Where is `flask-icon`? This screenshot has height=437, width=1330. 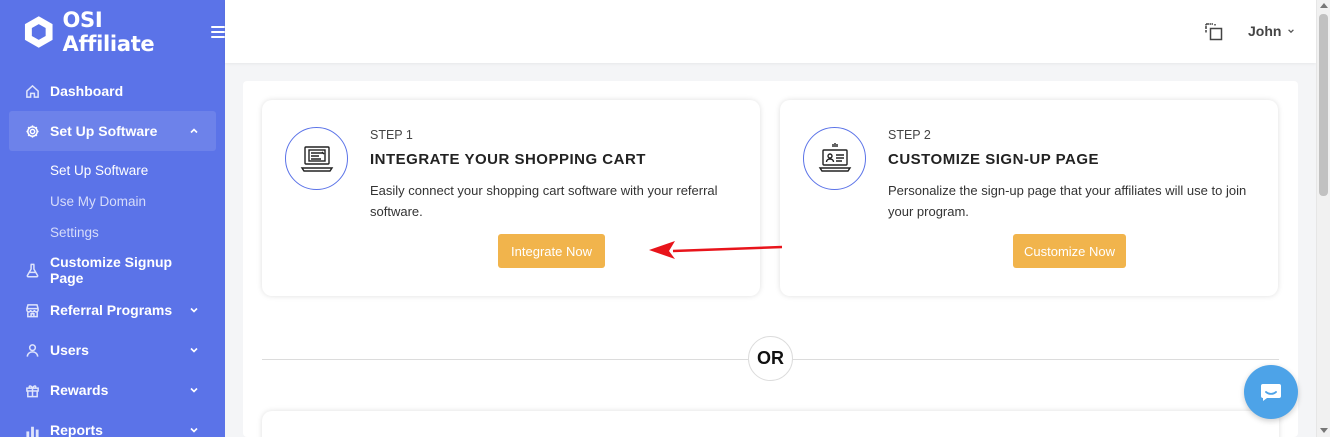 flask-icon is located at coordinates (32, 270).